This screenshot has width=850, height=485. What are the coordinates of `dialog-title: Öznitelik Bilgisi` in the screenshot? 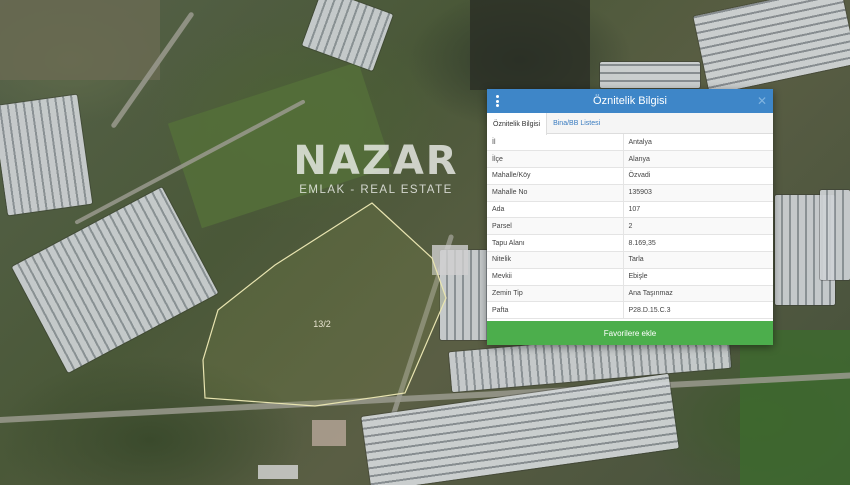 It's located at (630, 101).